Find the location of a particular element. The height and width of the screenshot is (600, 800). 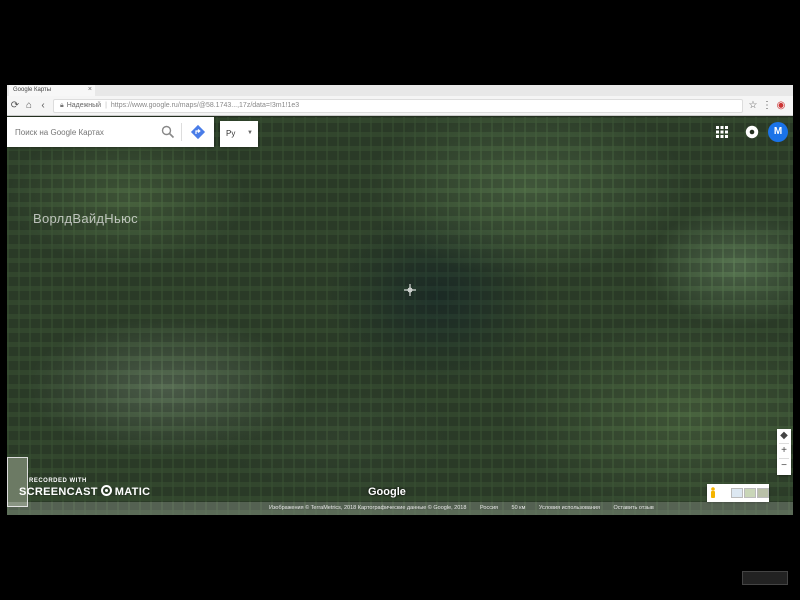

language-selector: Ру ▼ is located at coordinates (239, 134).